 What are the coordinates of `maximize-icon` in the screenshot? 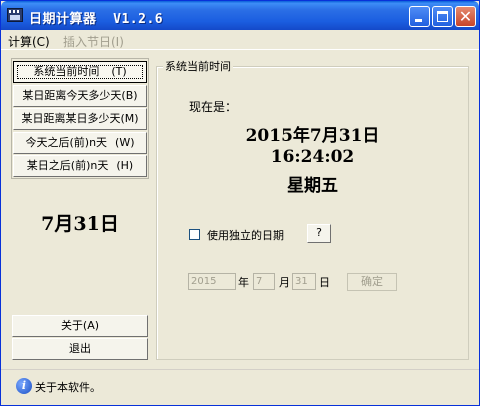 It's located at (442, 16).